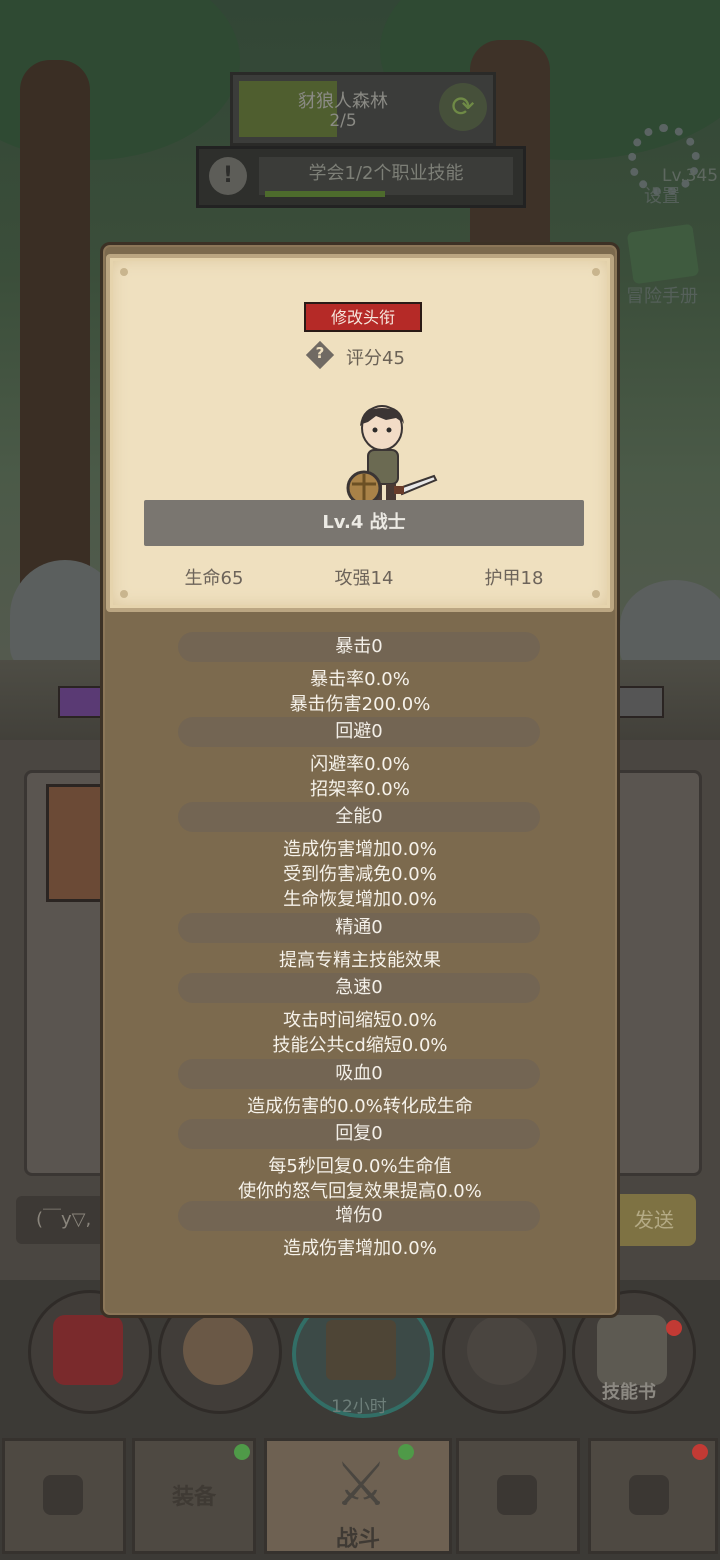 Image resolution: width=720 pixels, height=1560 pixels. I want to click on attr-line: 招架率0.0%, so click(360, 789).